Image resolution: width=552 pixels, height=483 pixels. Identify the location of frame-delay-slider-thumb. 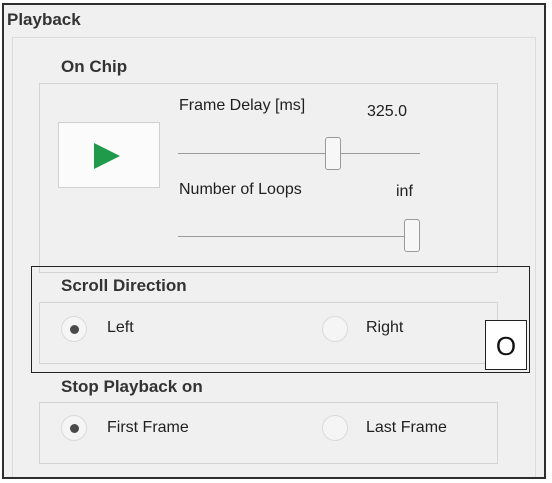
(332, 153).